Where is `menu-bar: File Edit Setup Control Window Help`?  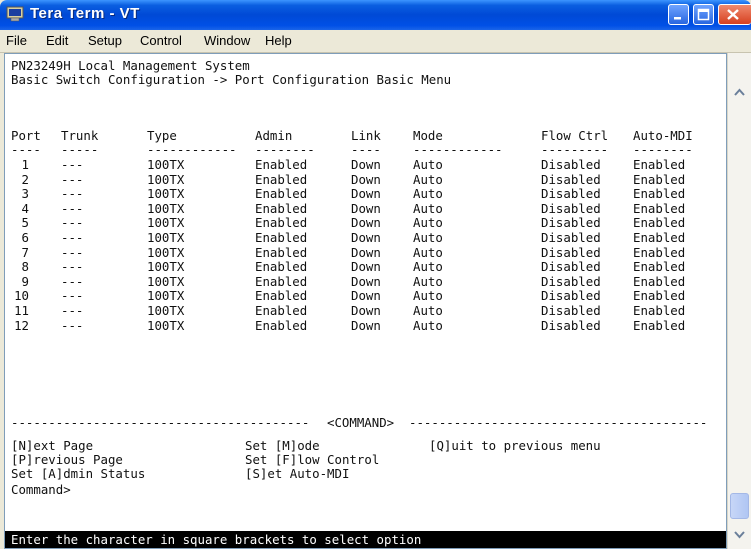 menu-bar: File Edit Setup Control Window Help is located at coordinates (375, 41).